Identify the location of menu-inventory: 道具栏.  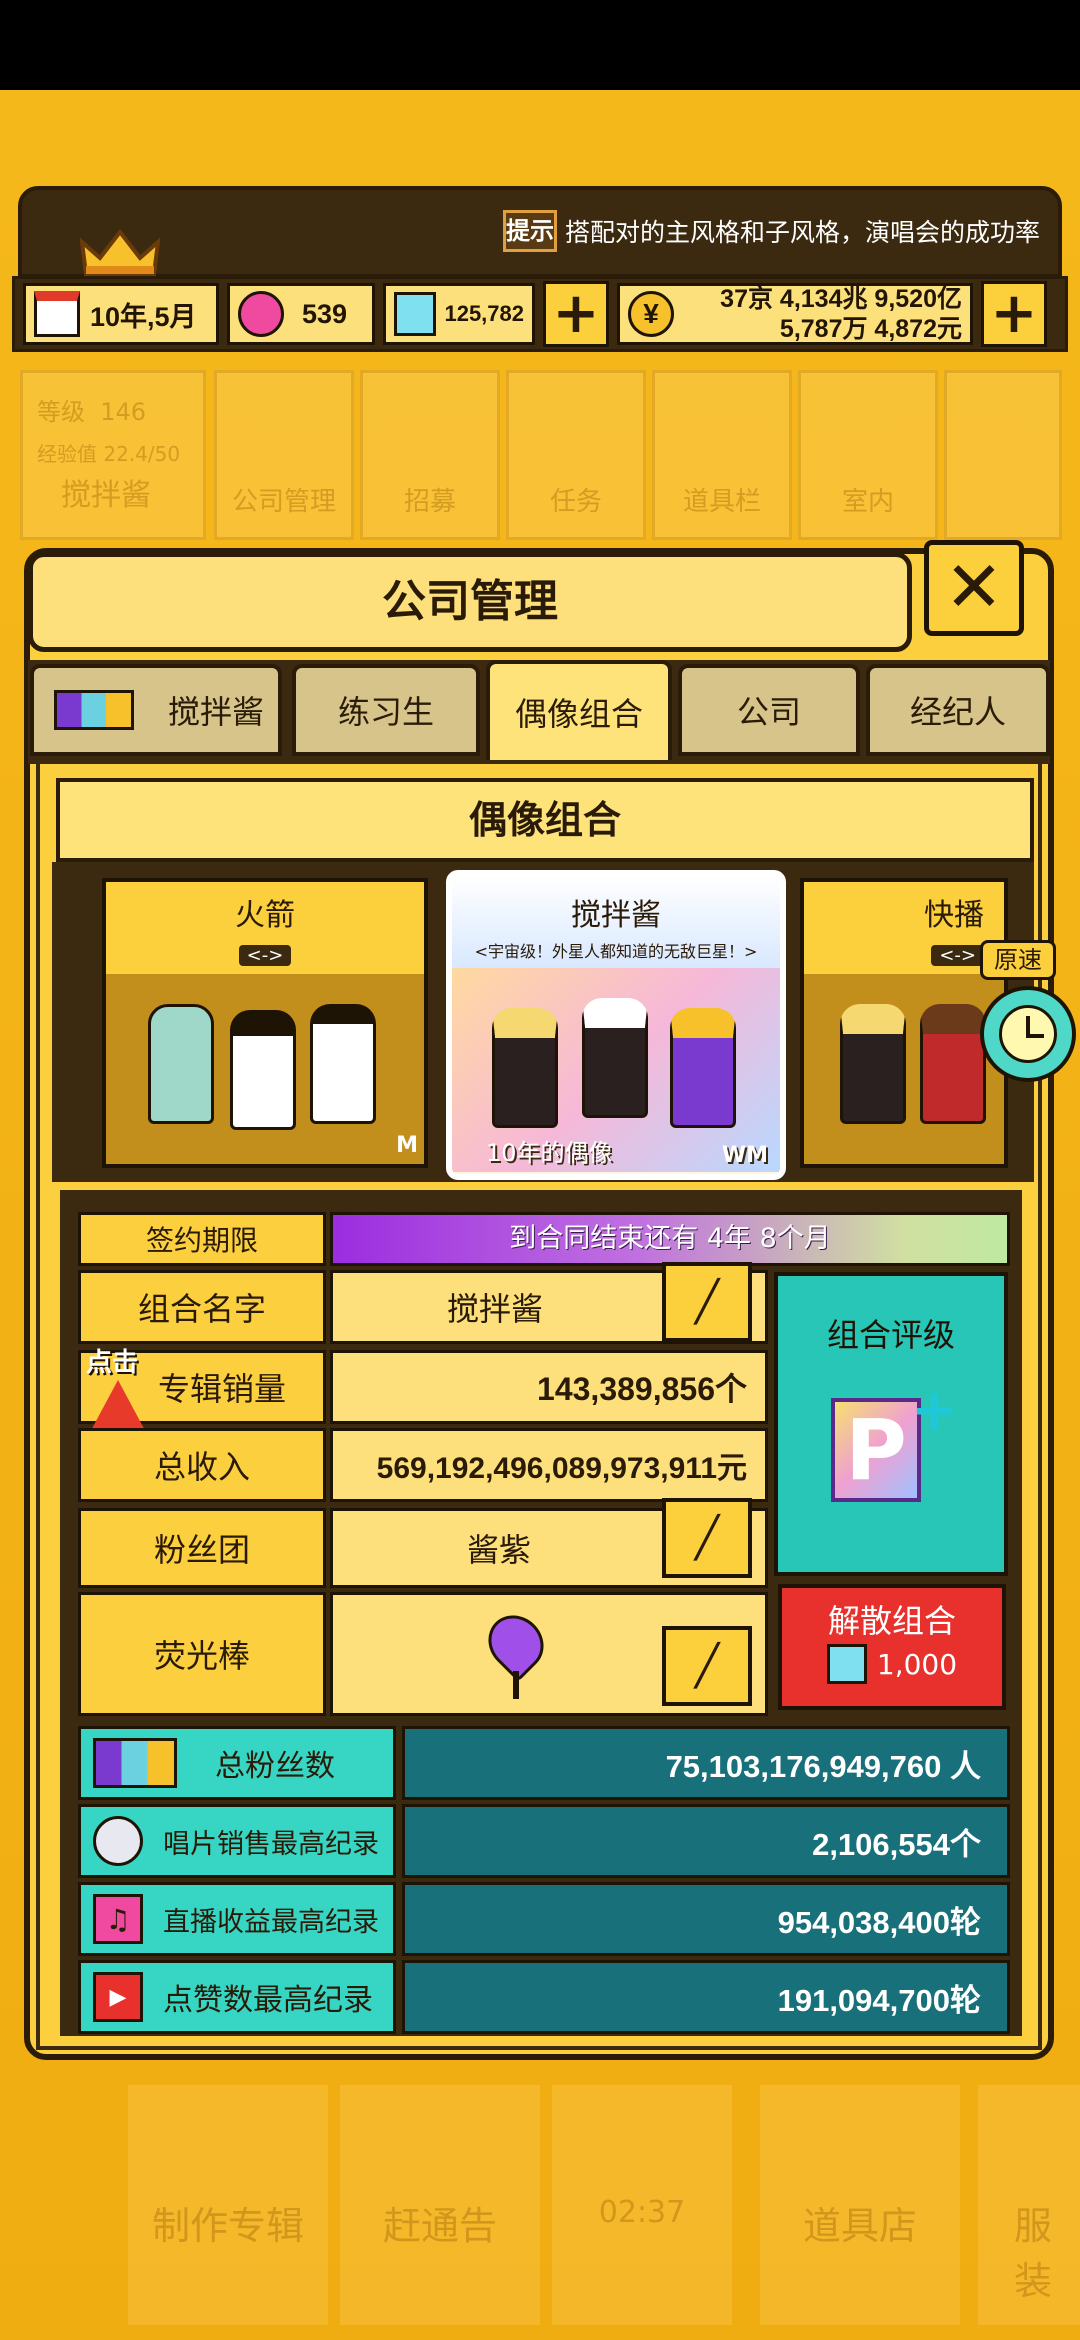
(722, 455).